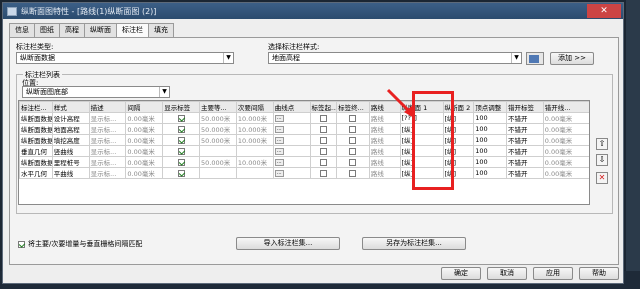  Describe the element at coordinates (70, 173) in the screenshot. I see `table-cell: 平曲线` at that location.